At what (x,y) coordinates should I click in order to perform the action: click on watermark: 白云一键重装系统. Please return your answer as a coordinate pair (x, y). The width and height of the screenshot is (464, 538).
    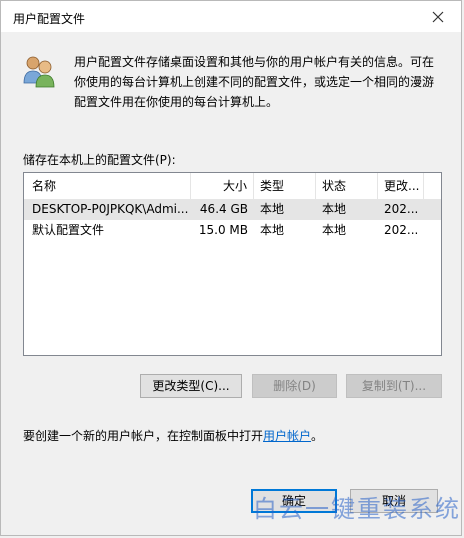
    Looking at the image, I should click on (357, 509).